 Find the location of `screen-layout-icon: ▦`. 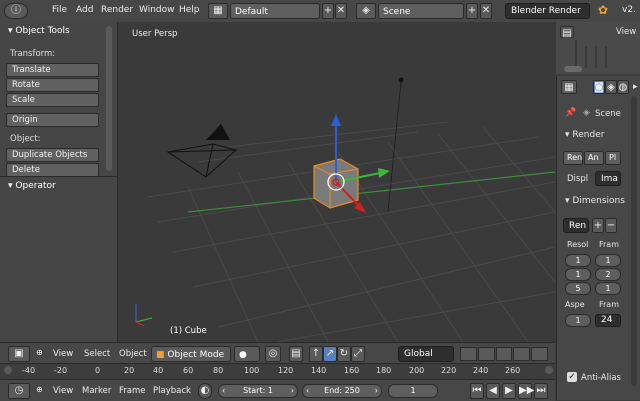

screen-layout-icon: ▦ is located at coordinates (218, 11).